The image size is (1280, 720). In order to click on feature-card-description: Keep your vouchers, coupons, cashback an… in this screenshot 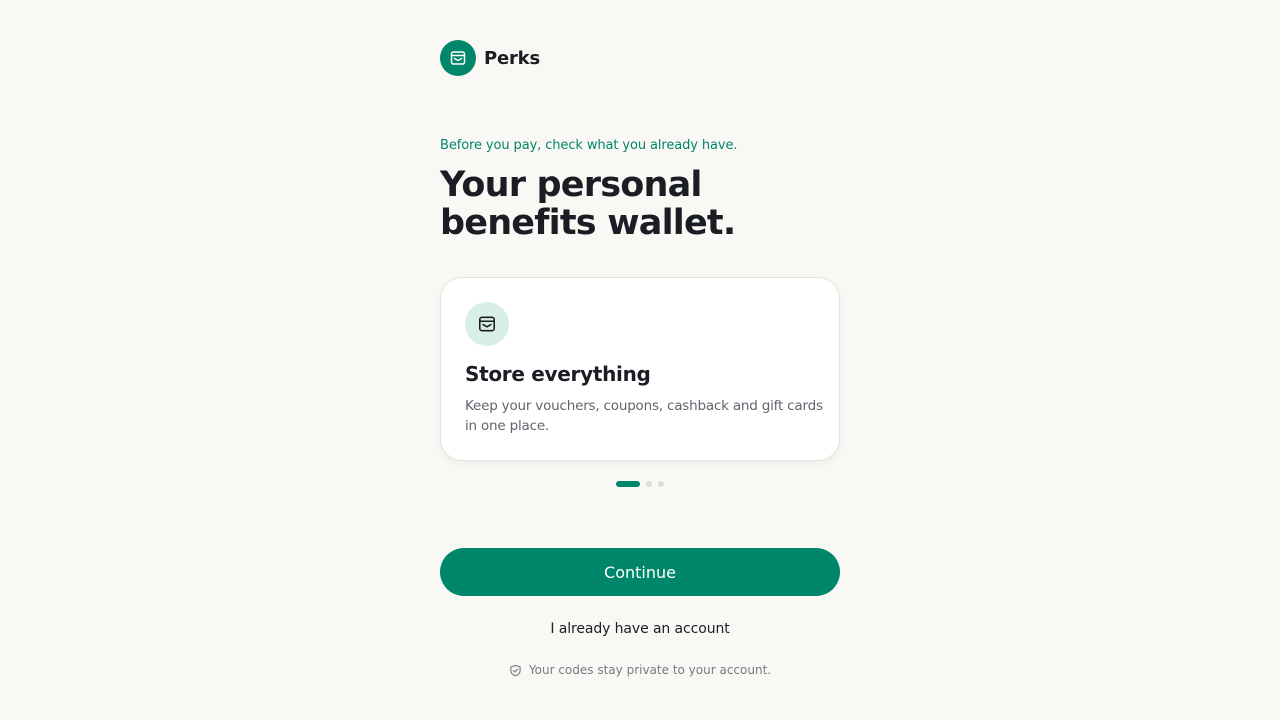, I will do `click(644, 416)`.